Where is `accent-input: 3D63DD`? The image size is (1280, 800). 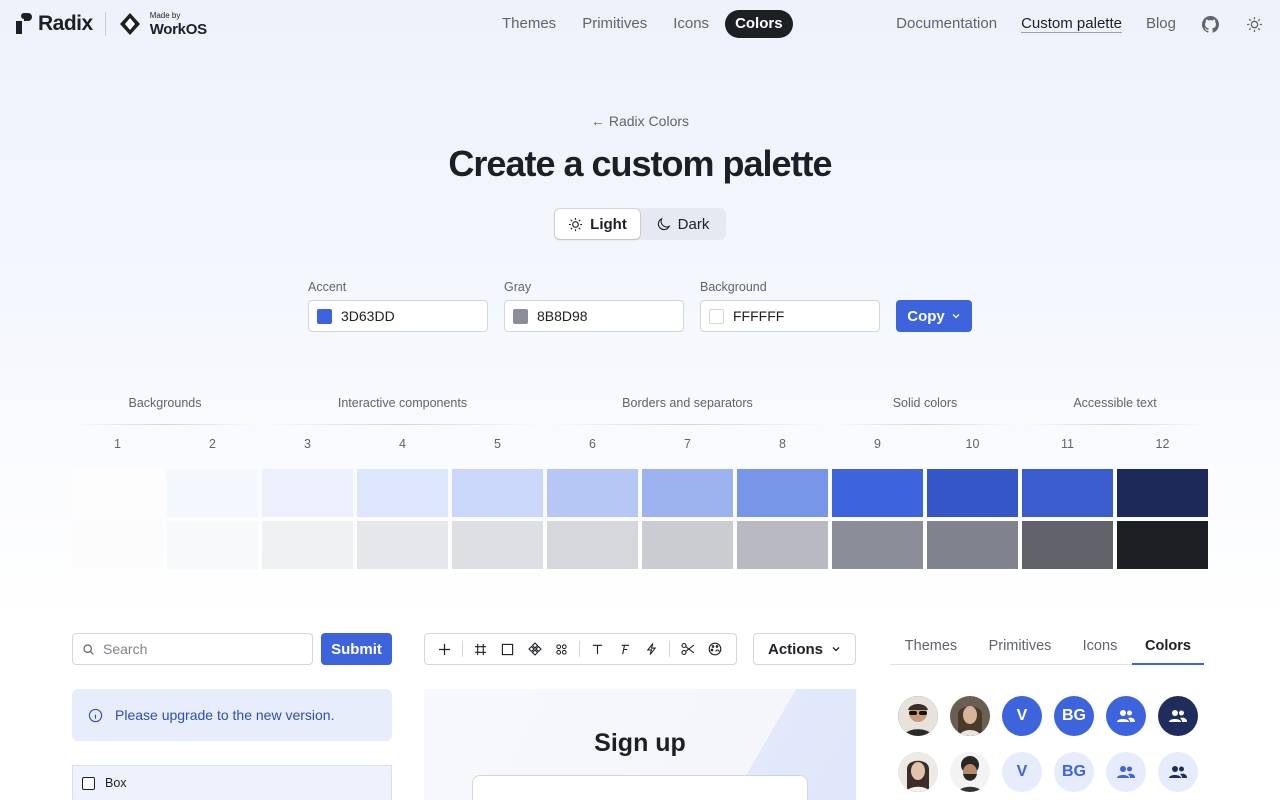 accent-input: 3D63DD is located at coordinates (398, 316).